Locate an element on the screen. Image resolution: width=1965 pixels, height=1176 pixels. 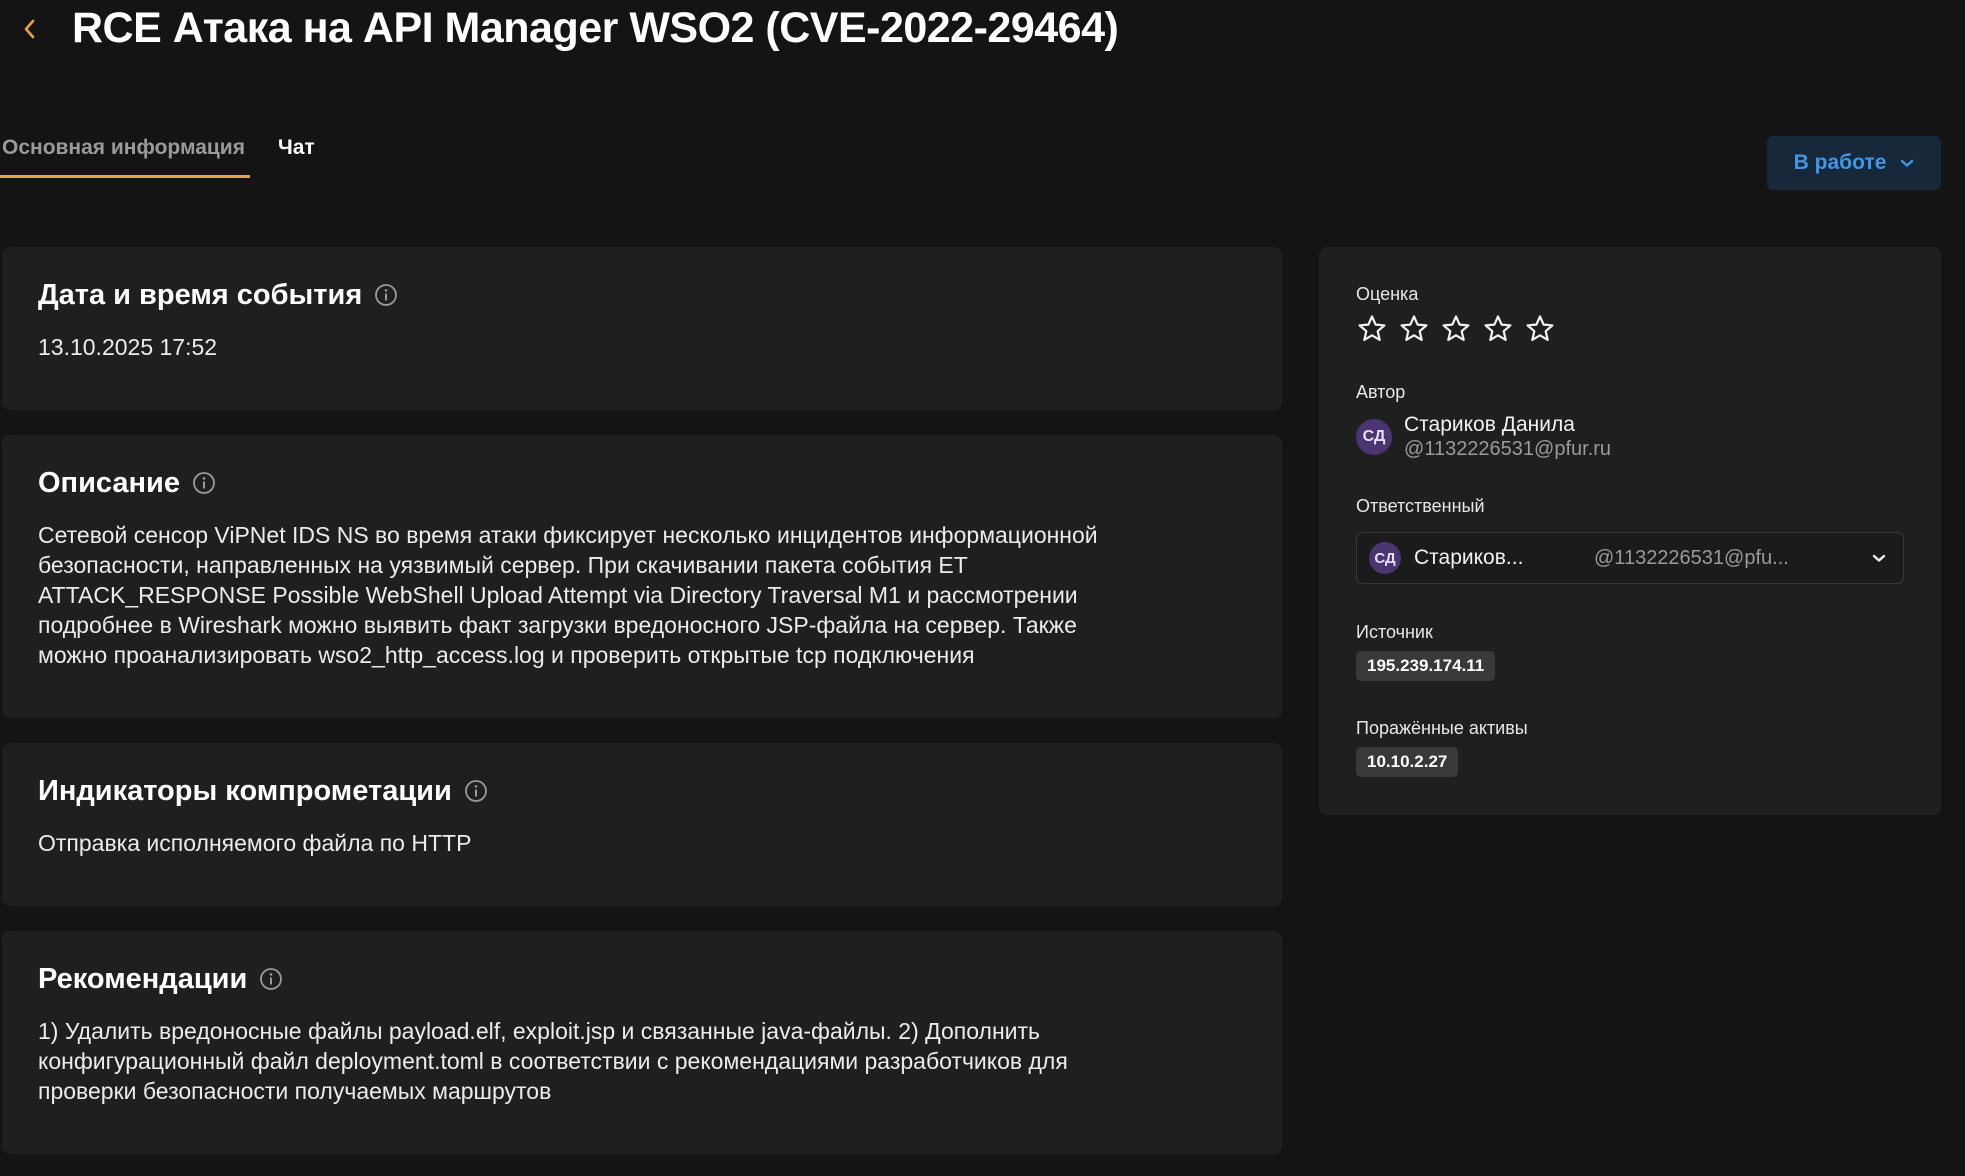
tab-bar: Основная информация Чат is located at coordinates (158, 157).